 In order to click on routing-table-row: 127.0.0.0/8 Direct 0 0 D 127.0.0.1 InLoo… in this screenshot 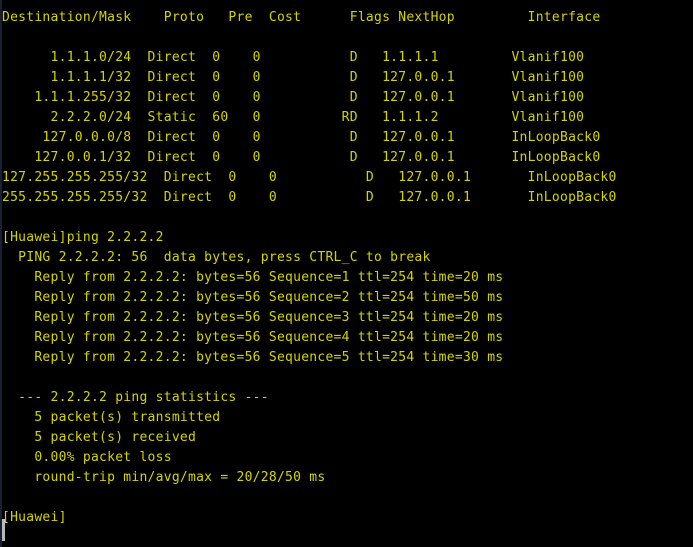, I will do `click(301, 137)`.